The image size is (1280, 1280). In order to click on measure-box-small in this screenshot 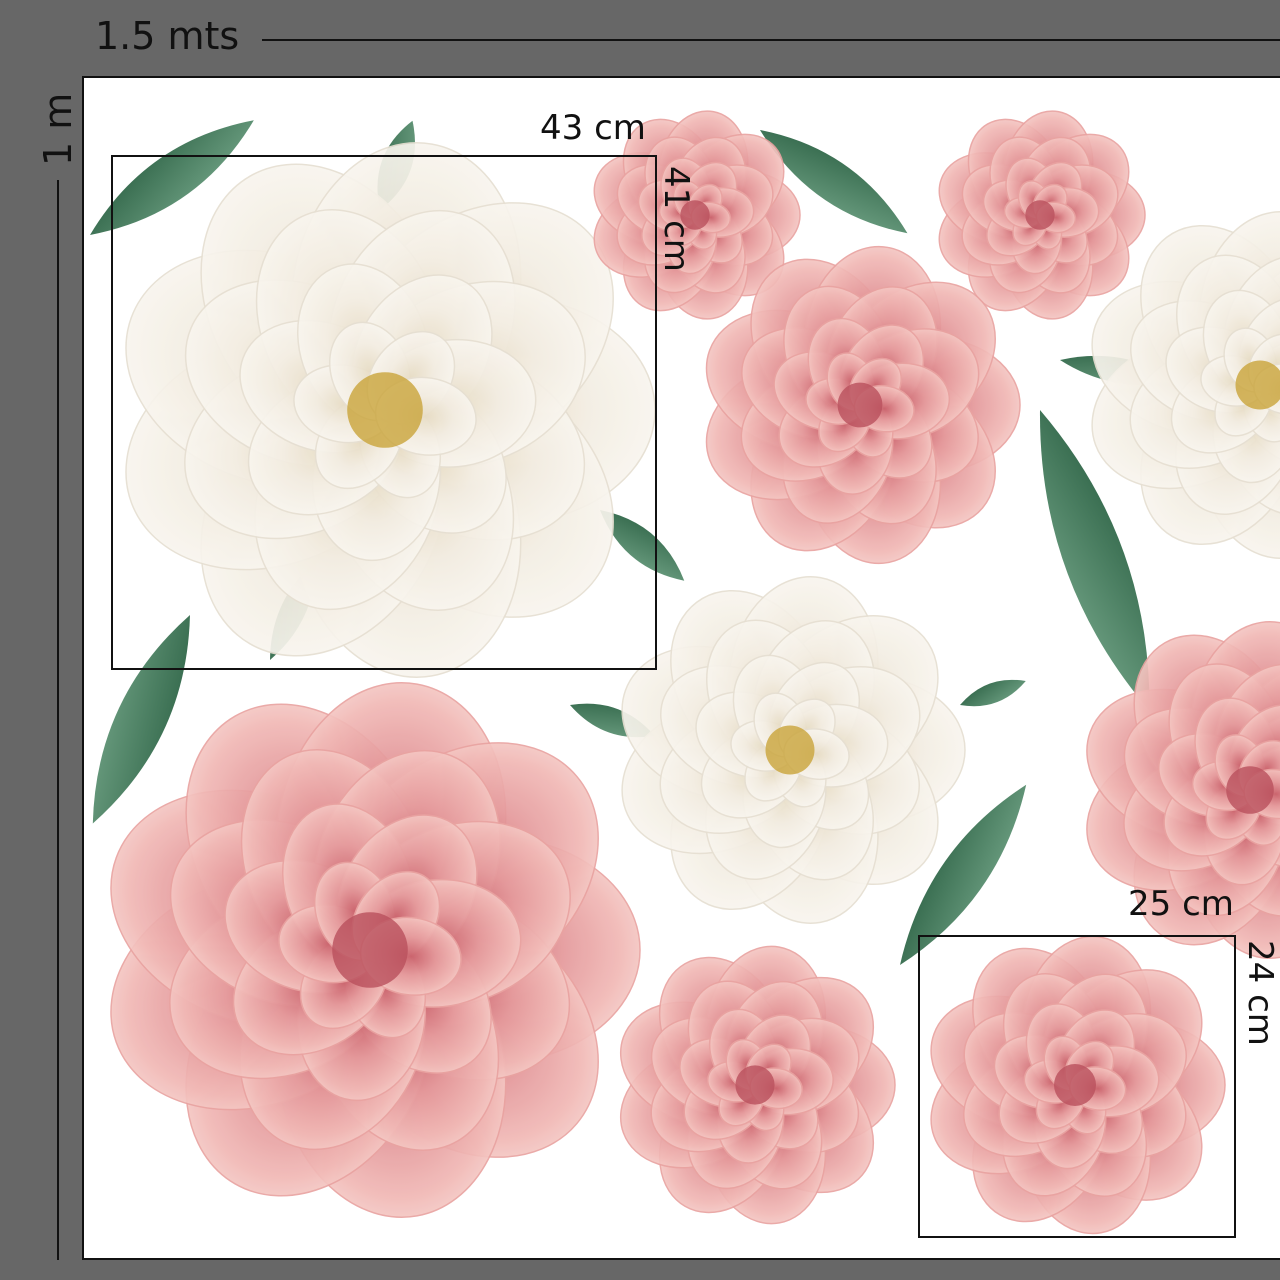, I will do `click(1077, 1086)`.